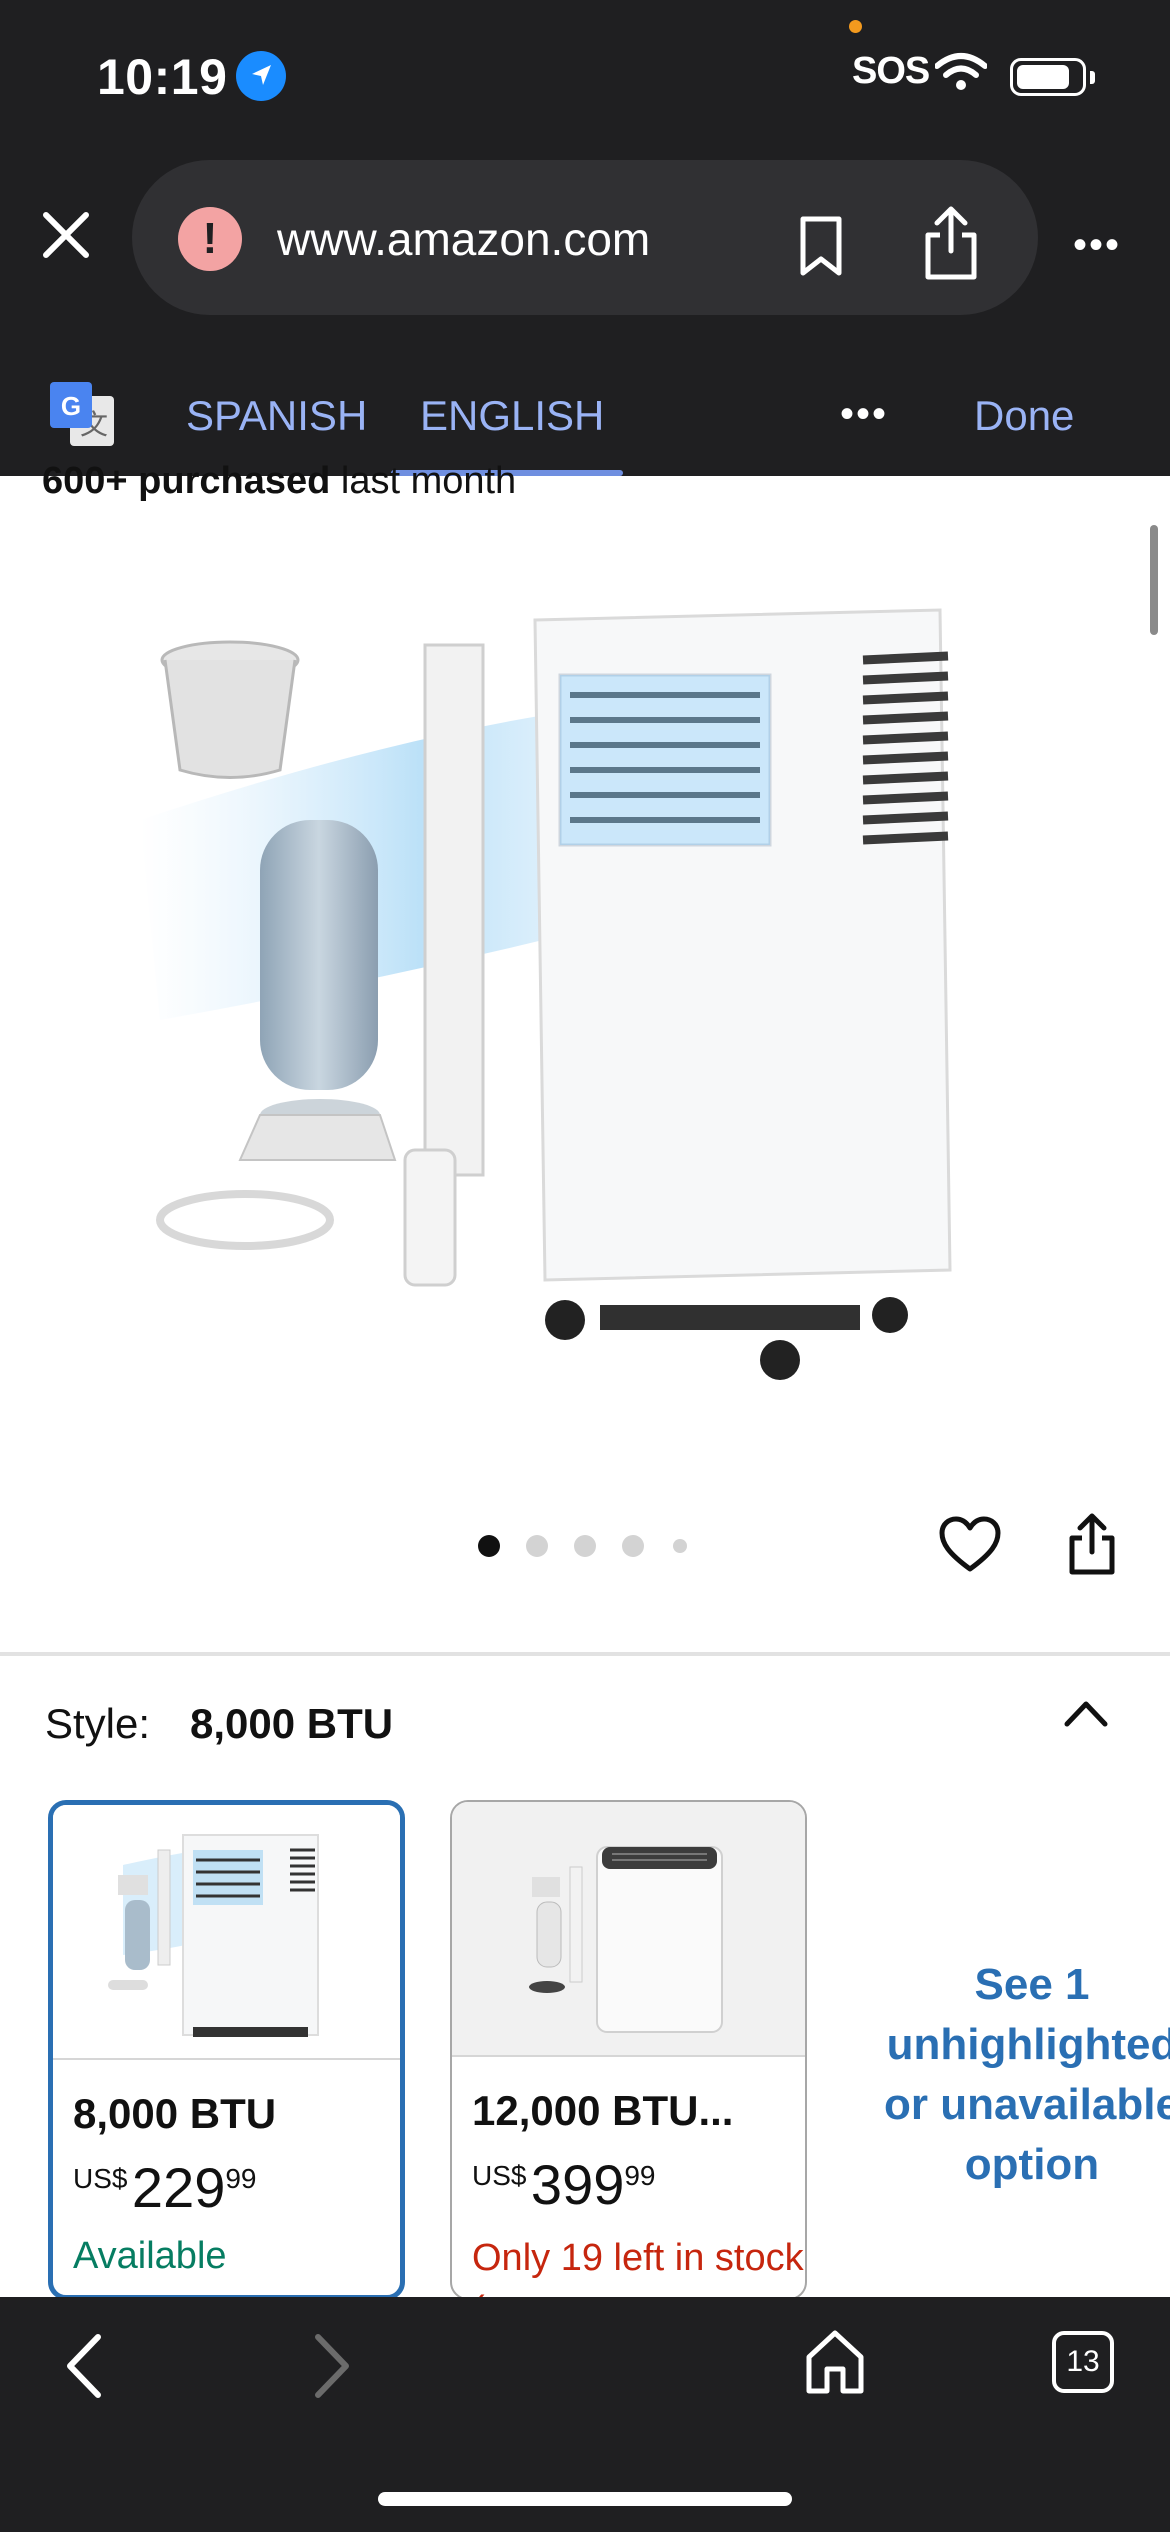 The image size is (1170, 2532). What do you see at coordinates (463, 239) in the screenshot?
I see `url-text: www.amazon.com` at bounding box center [463, 239].